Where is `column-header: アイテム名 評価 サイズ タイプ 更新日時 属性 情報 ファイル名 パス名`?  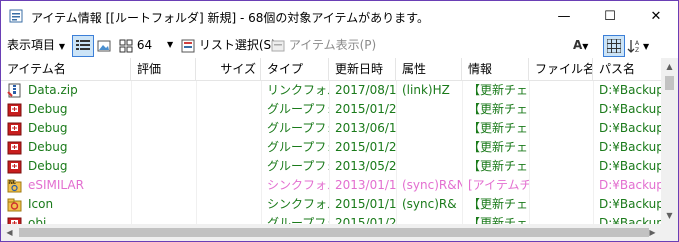 column-header: アイテム名 評価 サイズ タイプ 更新日時 属性 情報 ファイル名 パス名 is located at coordinates (339, 69).